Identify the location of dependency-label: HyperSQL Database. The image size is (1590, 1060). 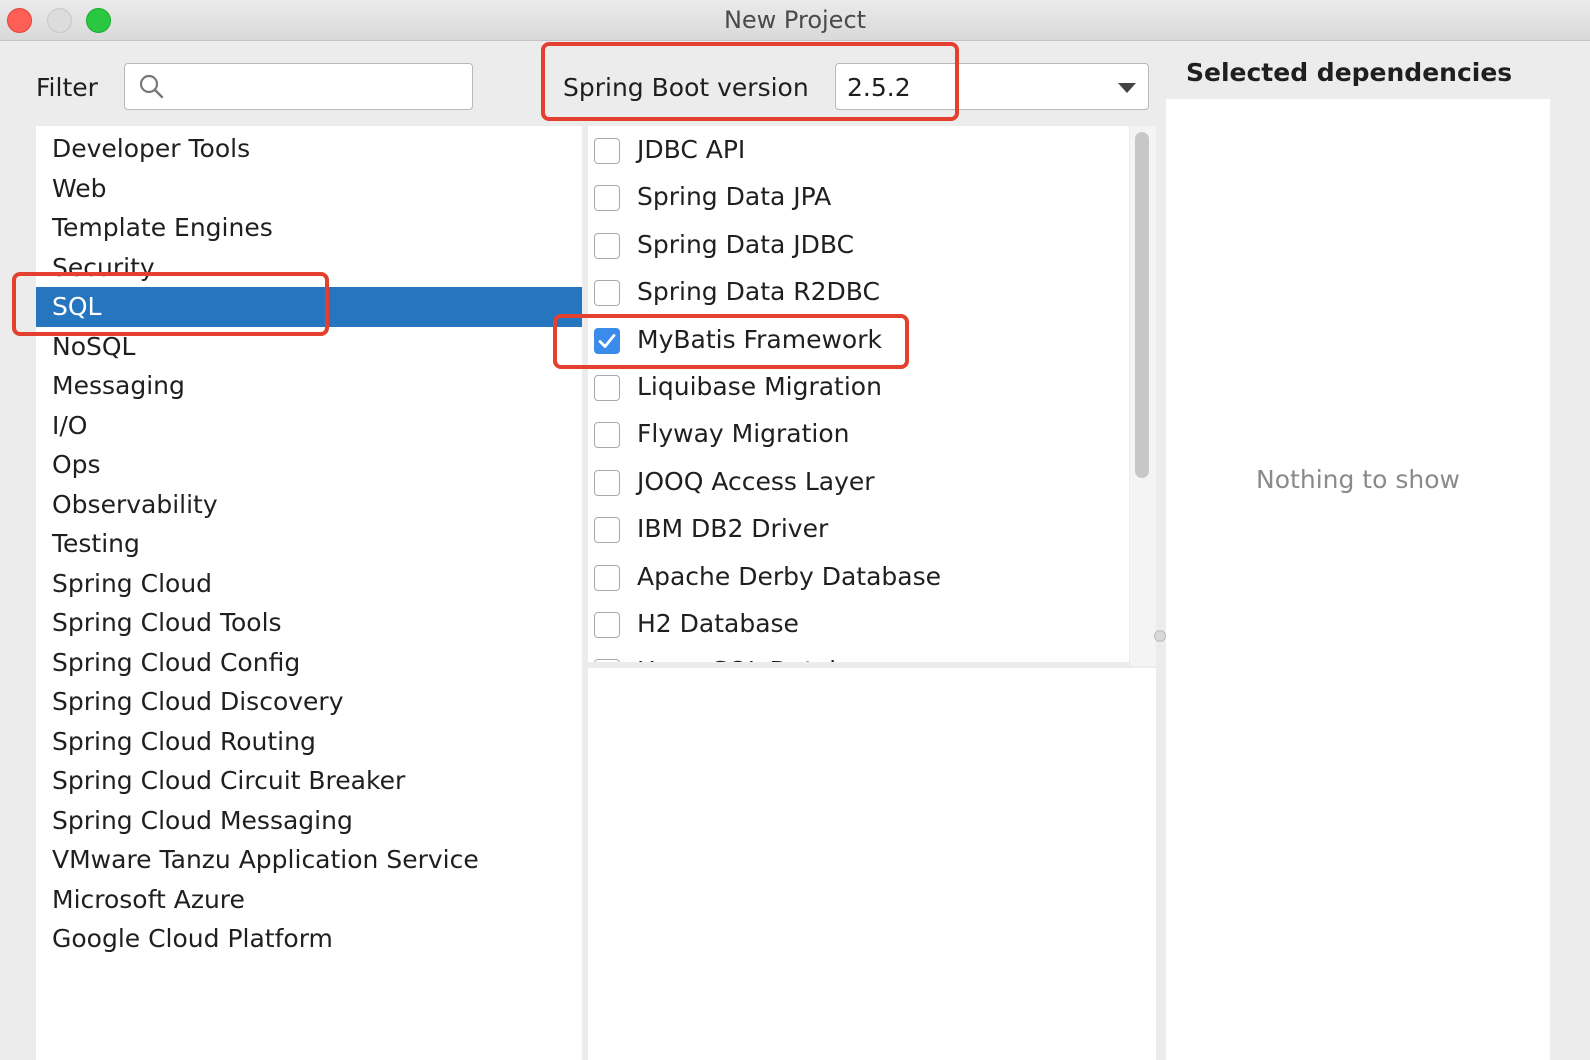
(763, 659).